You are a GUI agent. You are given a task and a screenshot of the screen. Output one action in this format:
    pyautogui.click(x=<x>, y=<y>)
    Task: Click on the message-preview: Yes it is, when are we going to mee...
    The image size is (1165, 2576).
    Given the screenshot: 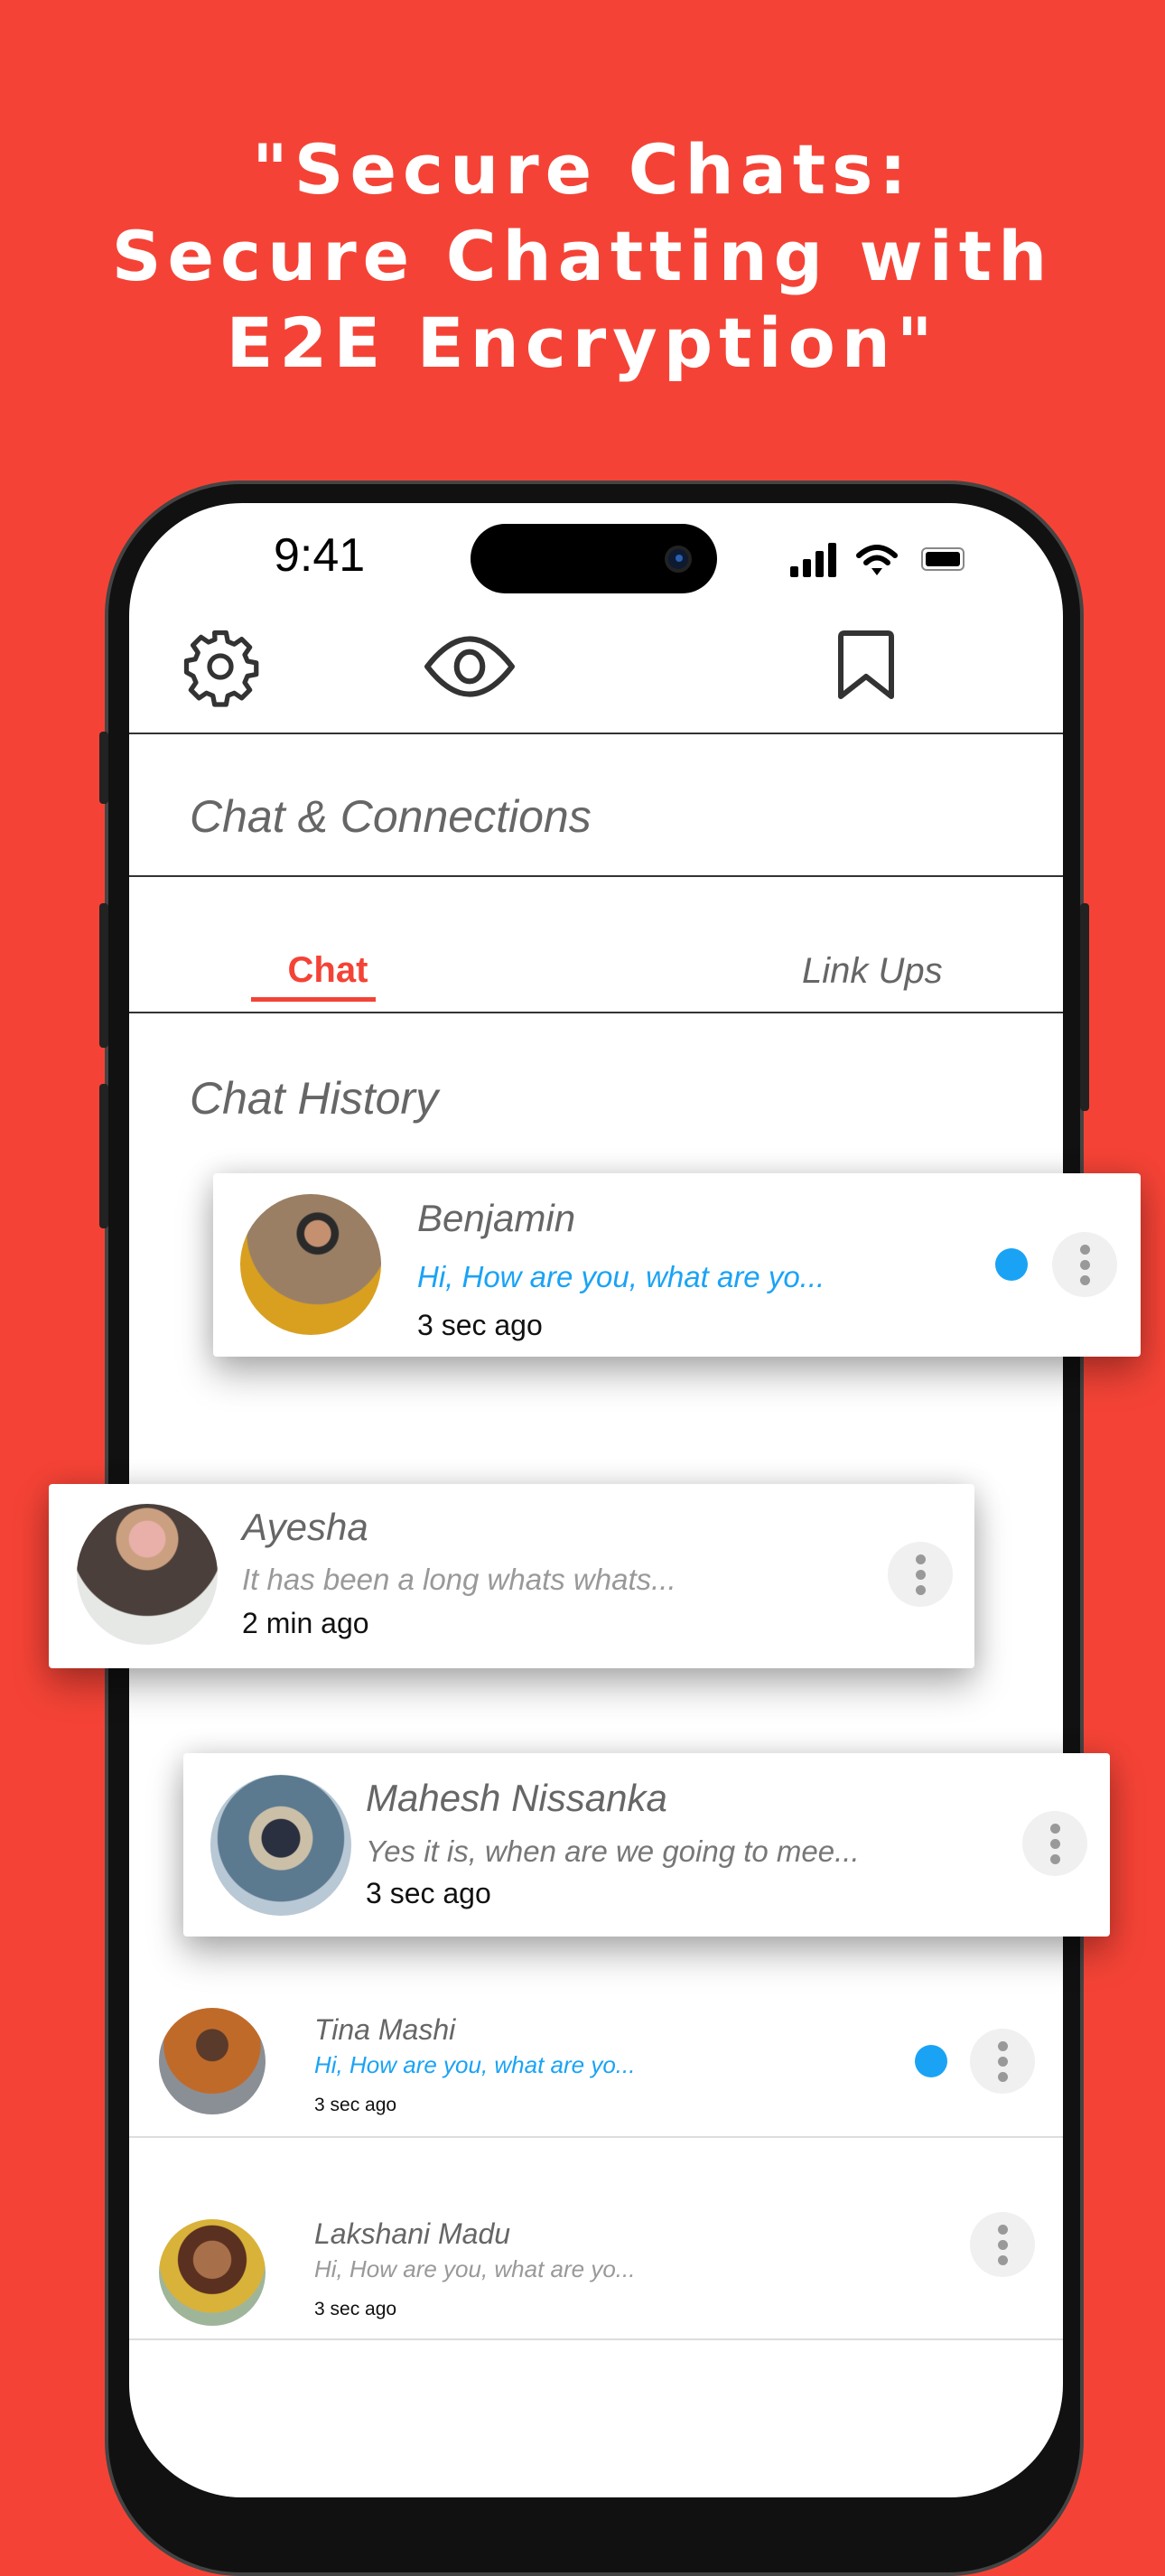 What is the action you would take?
    pyautogui.click(x=613, y=1851)
    